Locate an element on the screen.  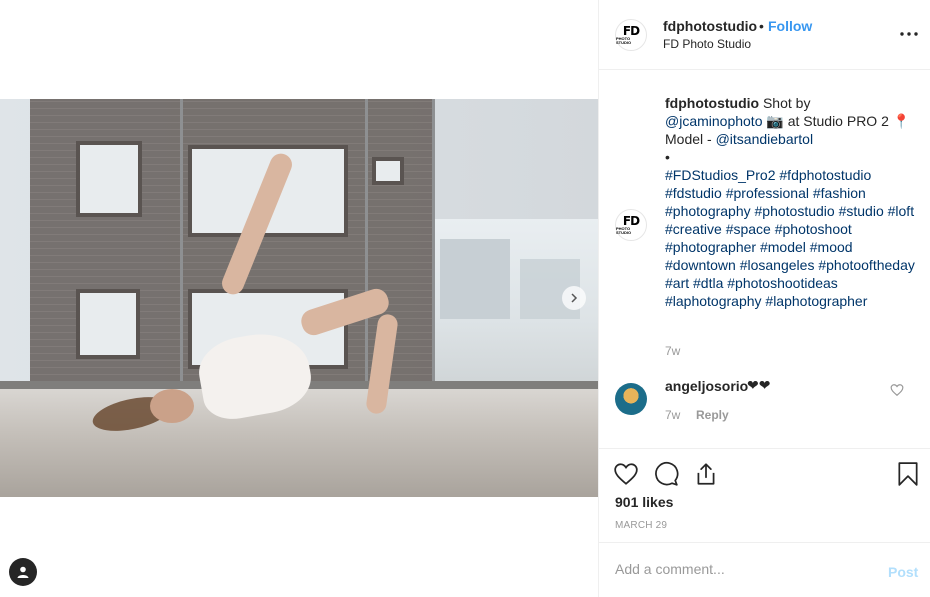
caption-username: fdphotostudio is located at coordinates (712, 103).